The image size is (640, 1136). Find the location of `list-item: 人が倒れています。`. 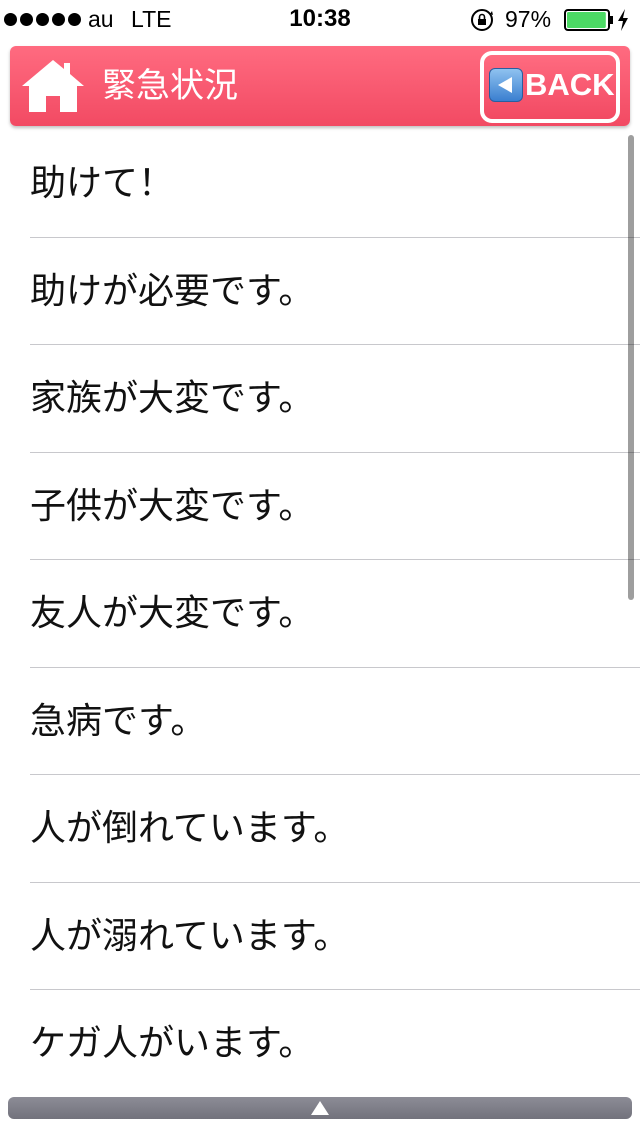

list-item: 人が倒れています。 is located at coordinates (335, 829).